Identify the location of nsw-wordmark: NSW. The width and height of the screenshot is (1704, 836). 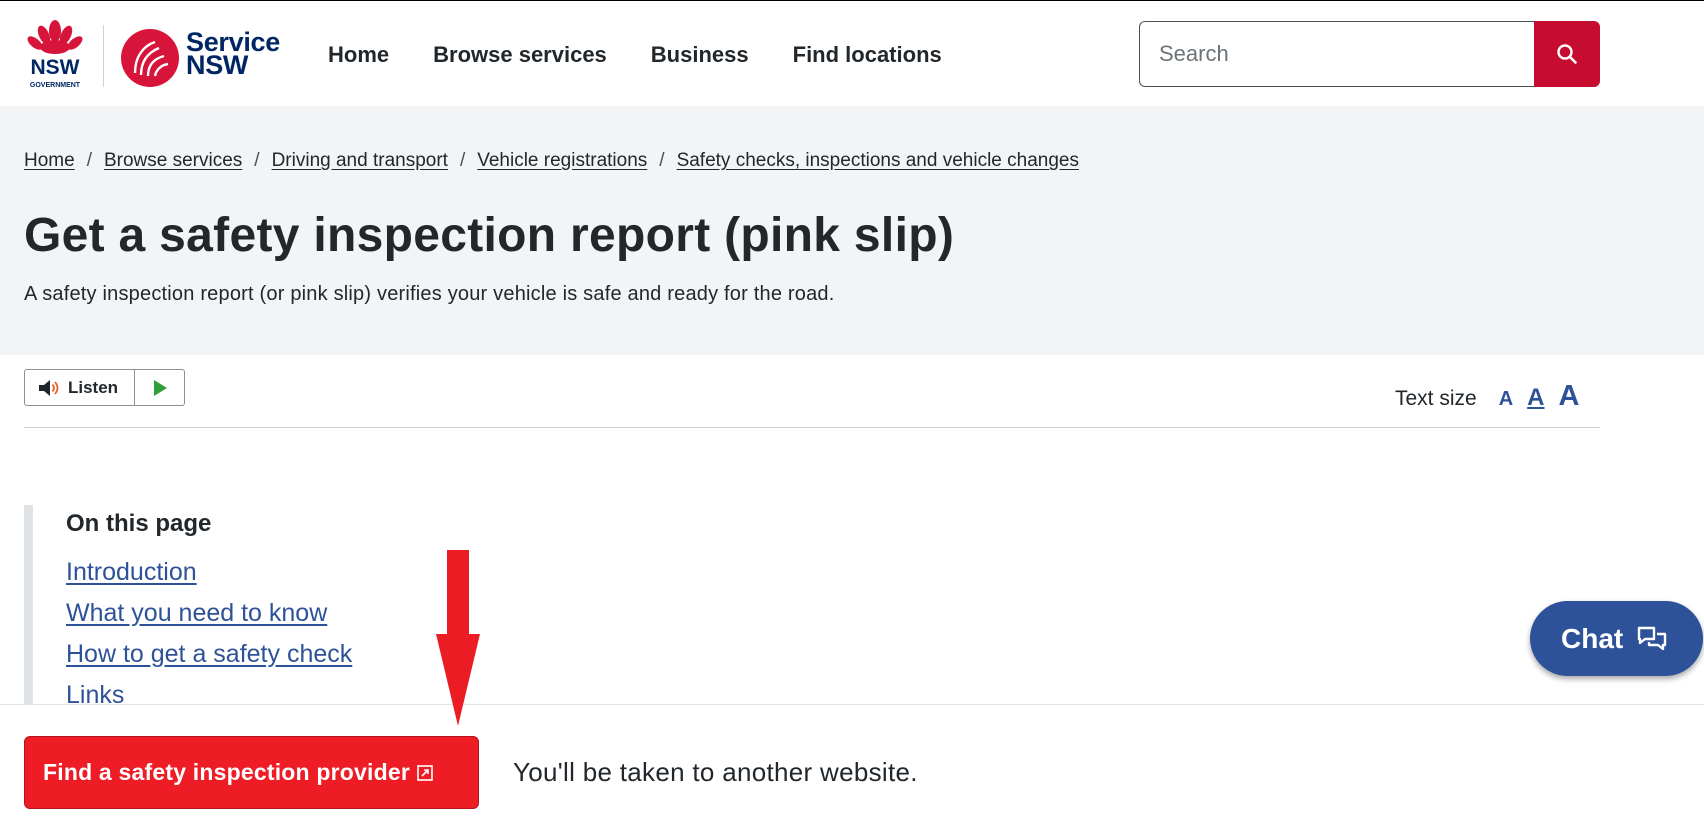
(55, 67).